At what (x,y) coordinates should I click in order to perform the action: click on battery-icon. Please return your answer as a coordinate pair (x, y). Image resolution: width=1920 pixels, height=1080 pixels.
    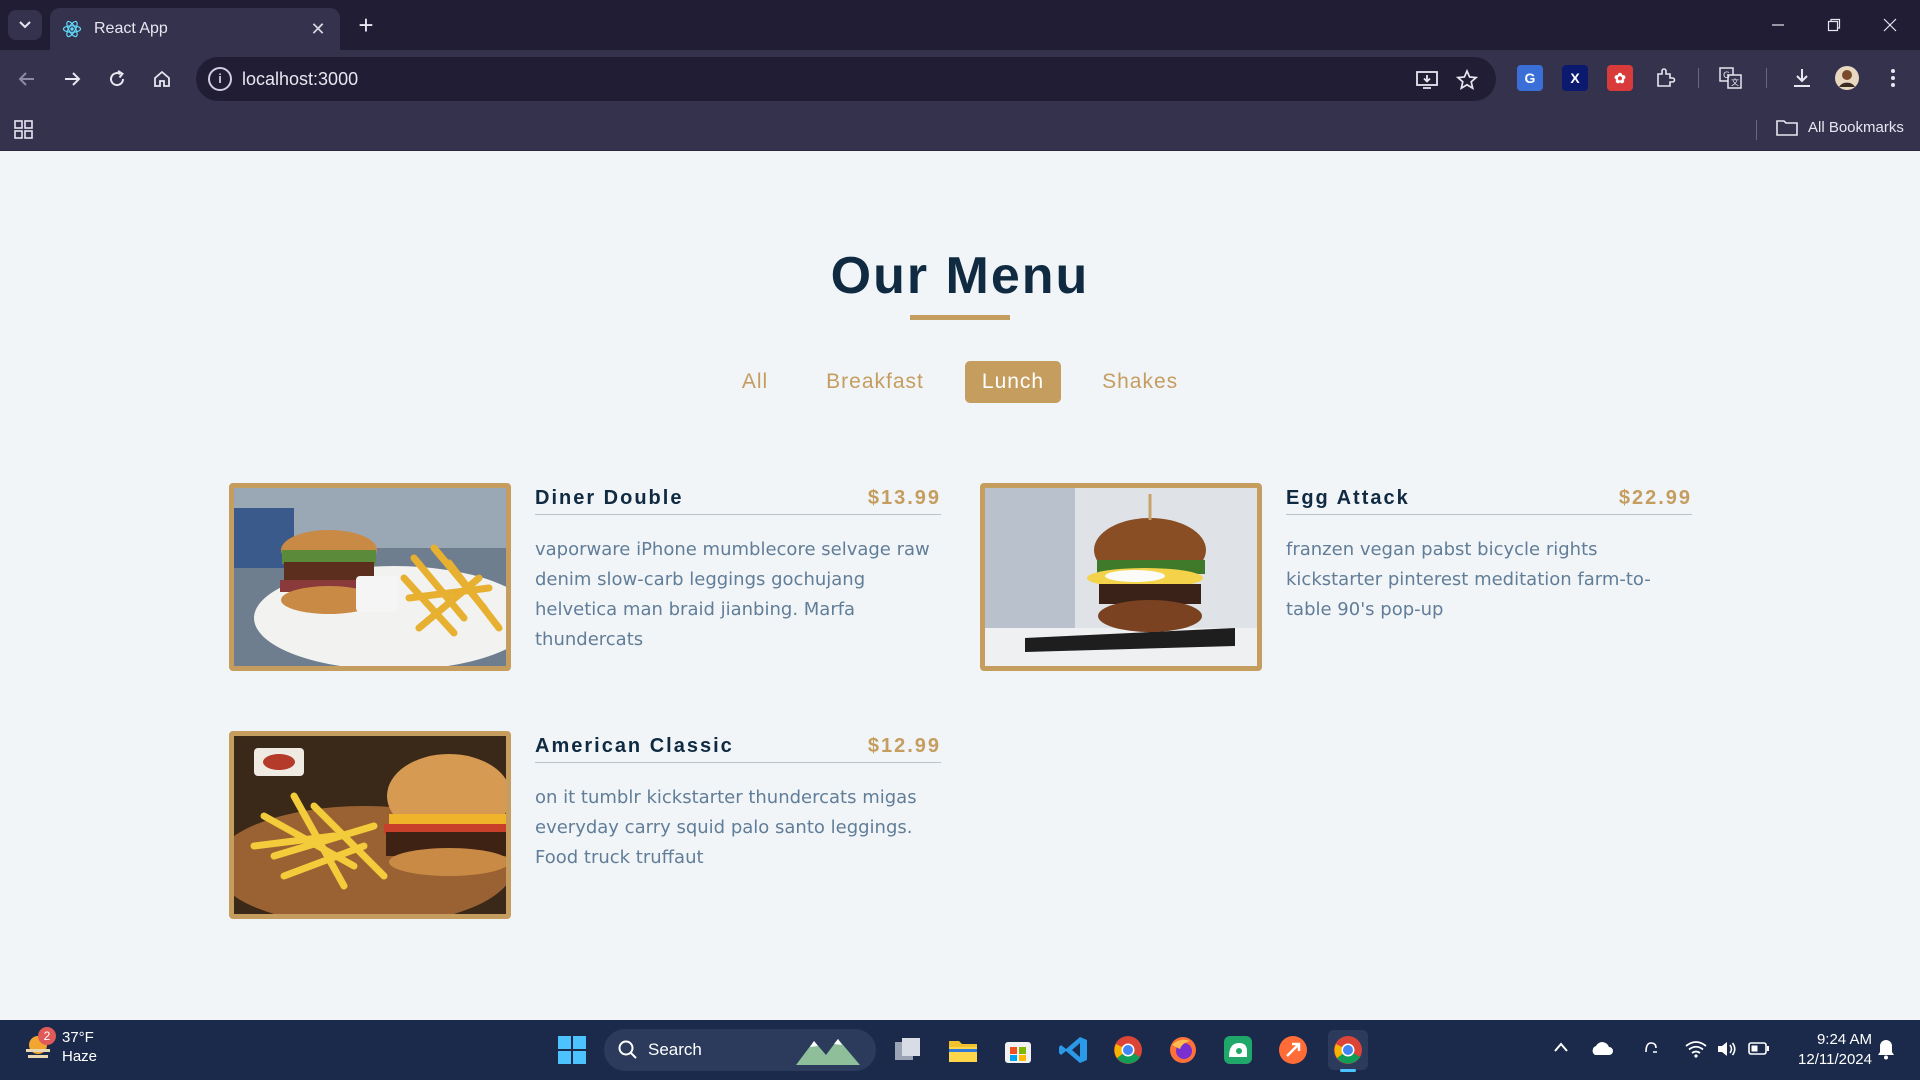
    Looking at the image, I should click on (1759, 1049).